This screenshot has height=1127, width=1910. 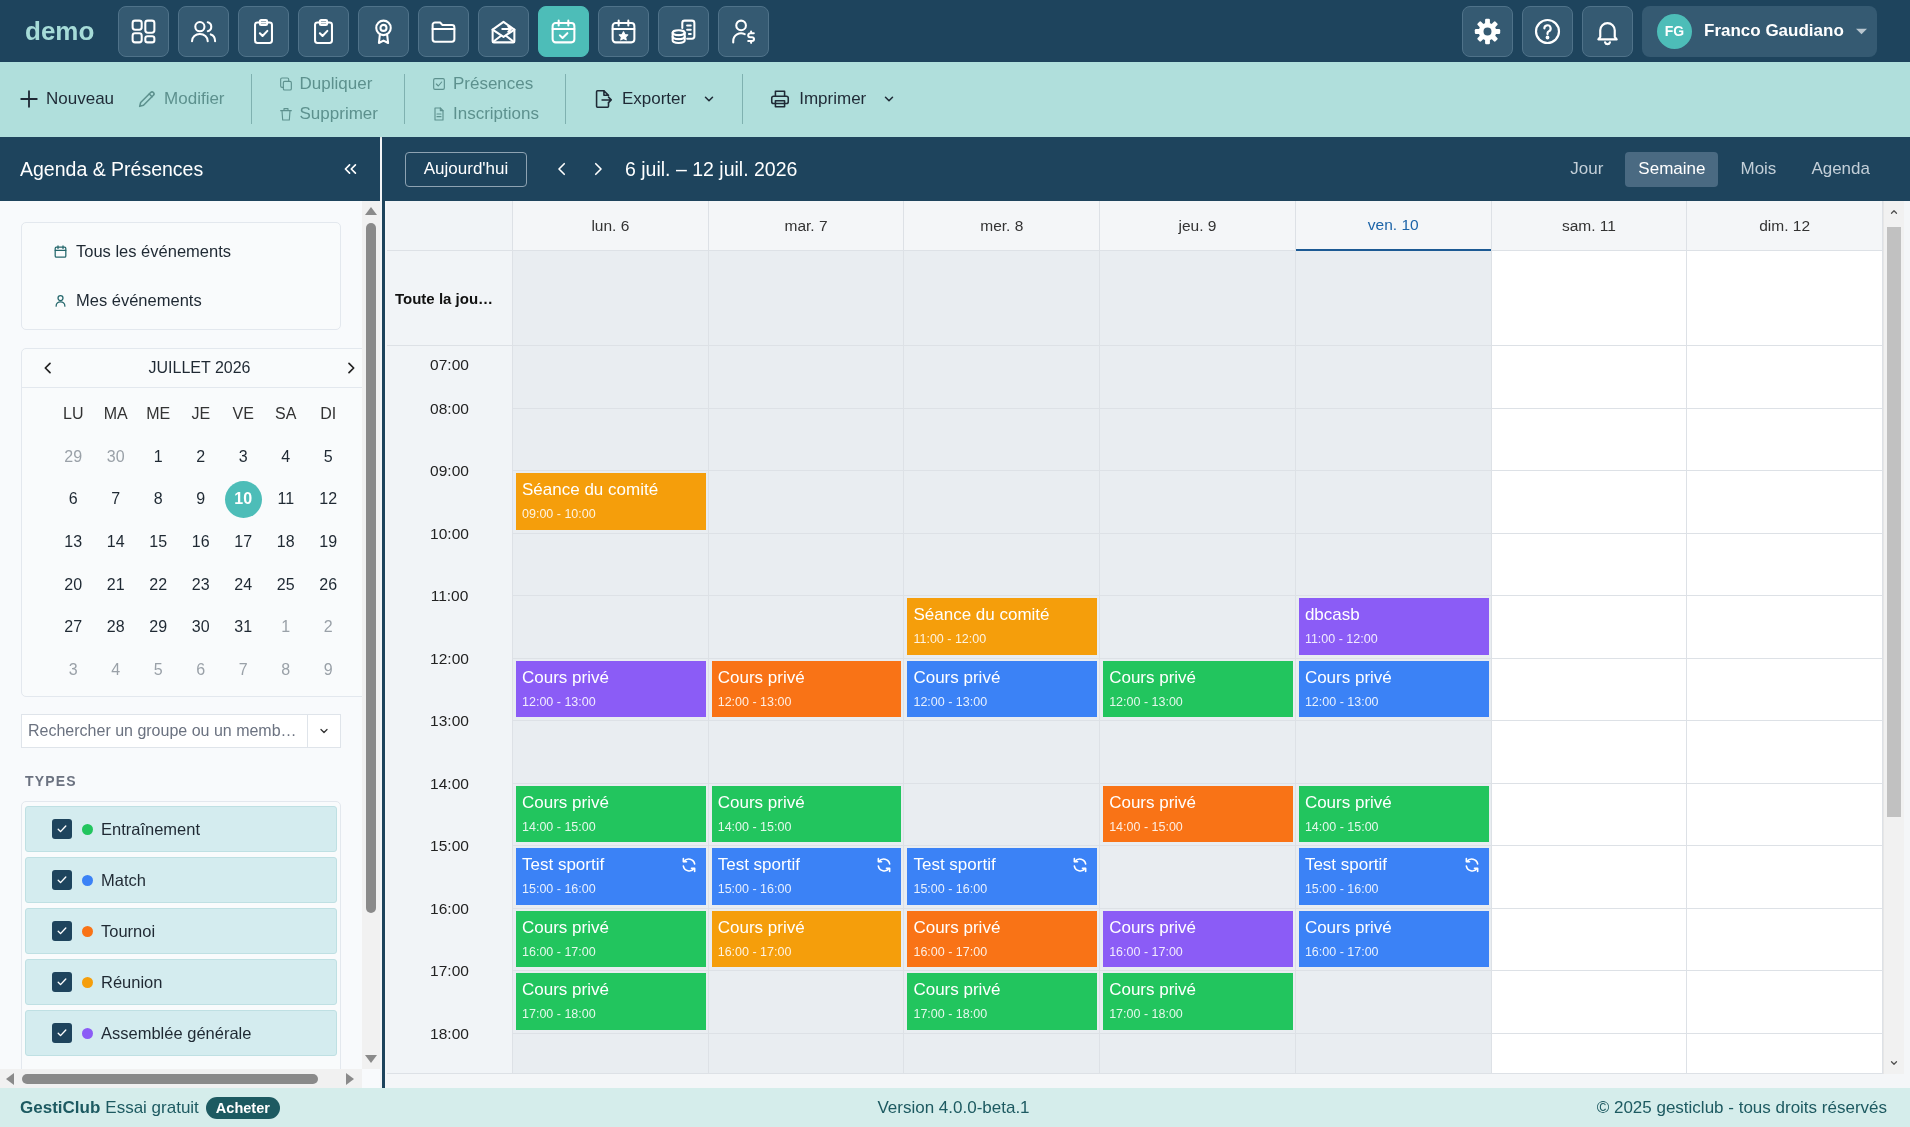 I want to click on day-header: mar. 7, so click(x=806, y=226).